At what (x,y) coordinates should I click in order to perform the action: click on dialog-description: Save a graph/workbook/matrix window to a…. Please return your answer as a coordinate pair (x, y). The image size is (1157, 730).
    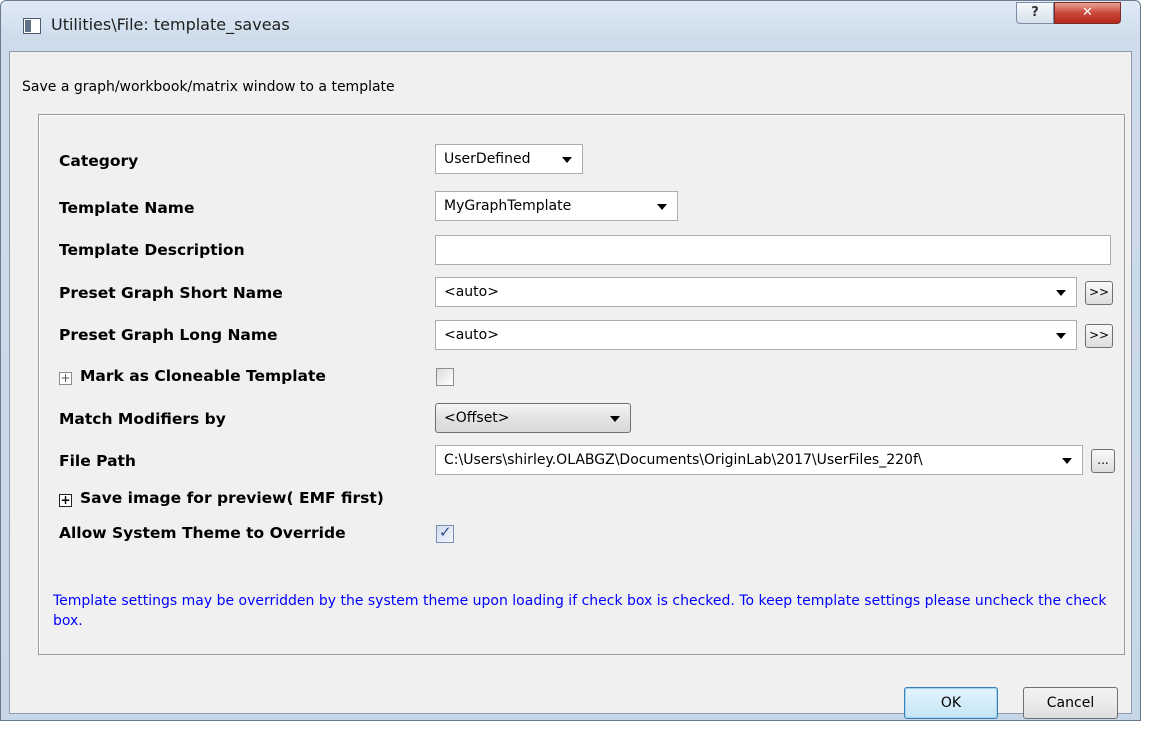
    Looking at the image, I should click on (208, 87).